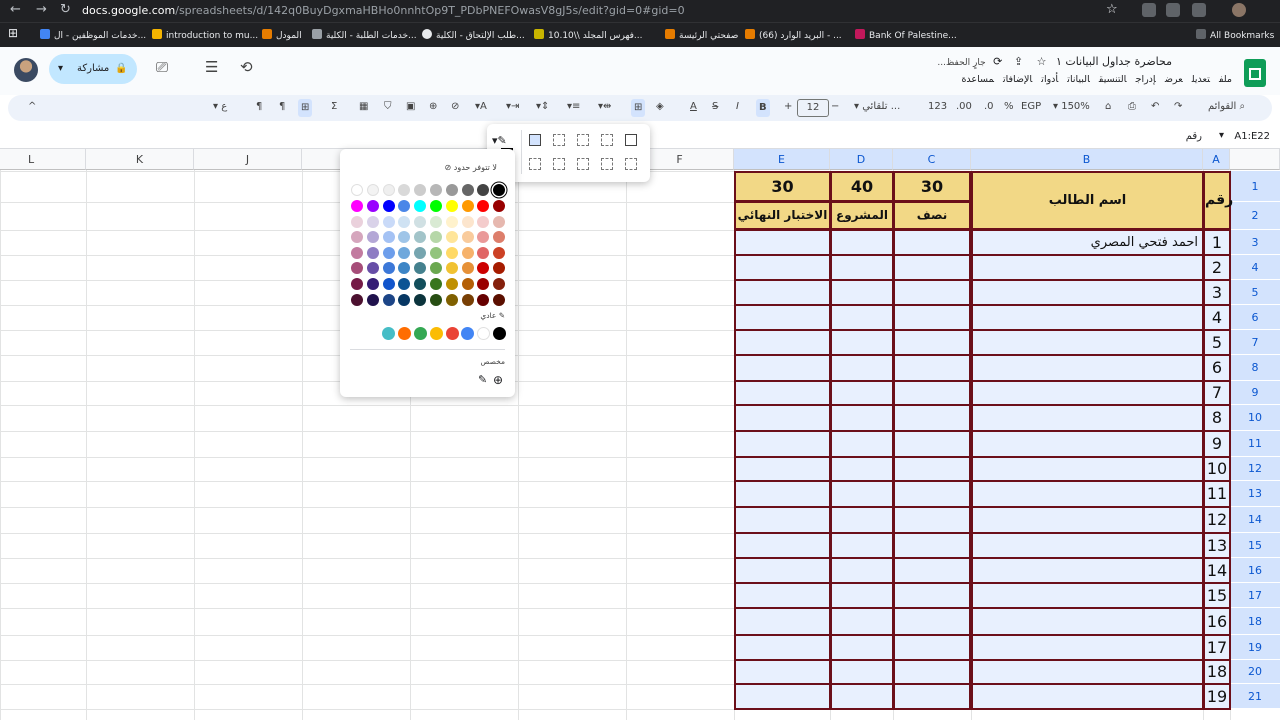 Image resolution: width=1280 pixels, height=720 pixels. Describe the element at coordinates (977, 79) in the screenshot. I see `menu-help: مساعدة` at that location.